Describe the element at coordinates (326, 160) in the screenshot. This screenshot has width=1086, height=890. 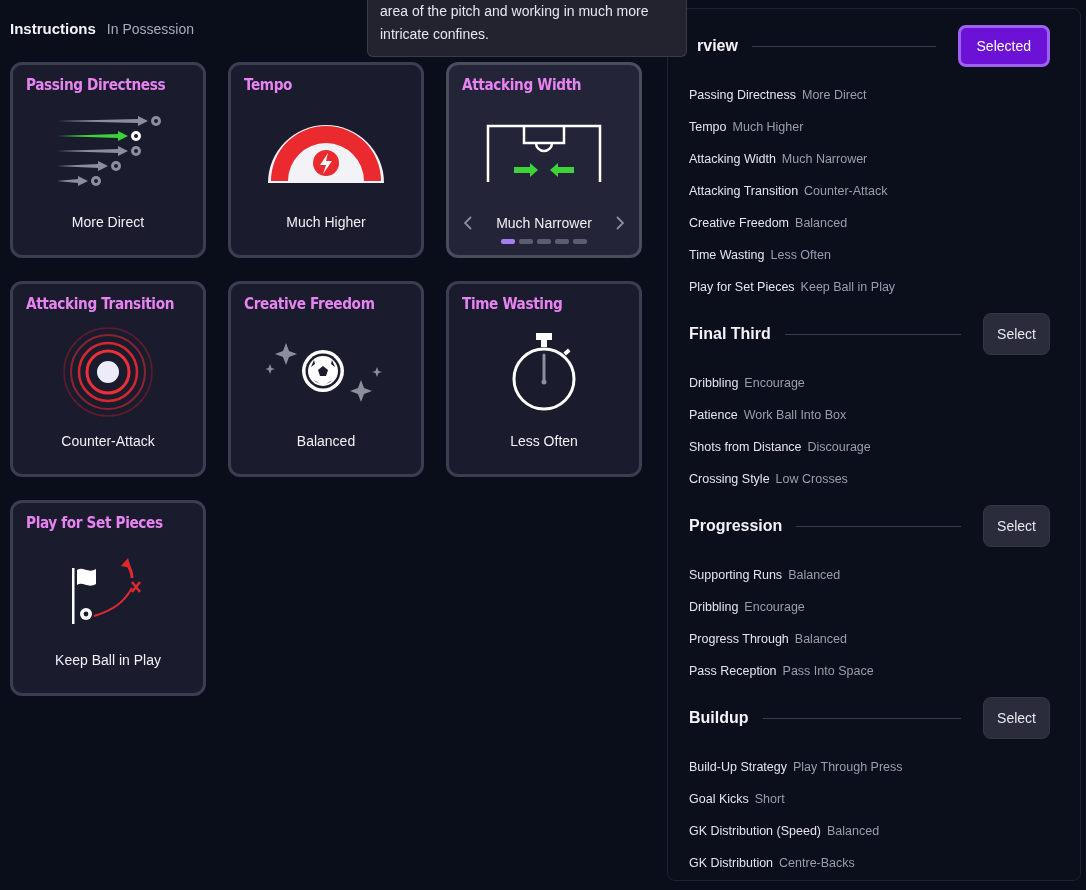
I see `instruction-card: Tempo Much Higher` at that location.